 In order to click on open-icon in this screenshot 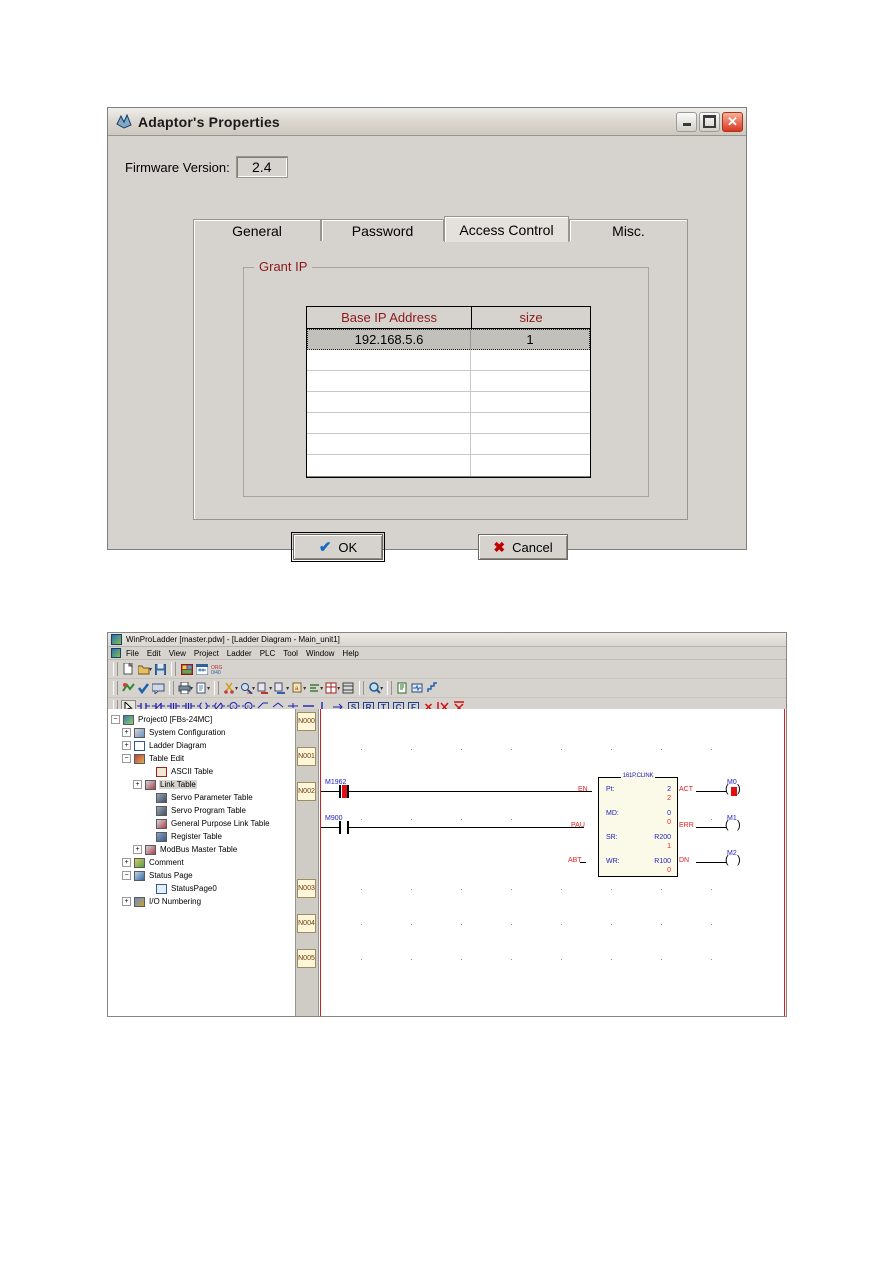, I will do `click(143, 669)`.